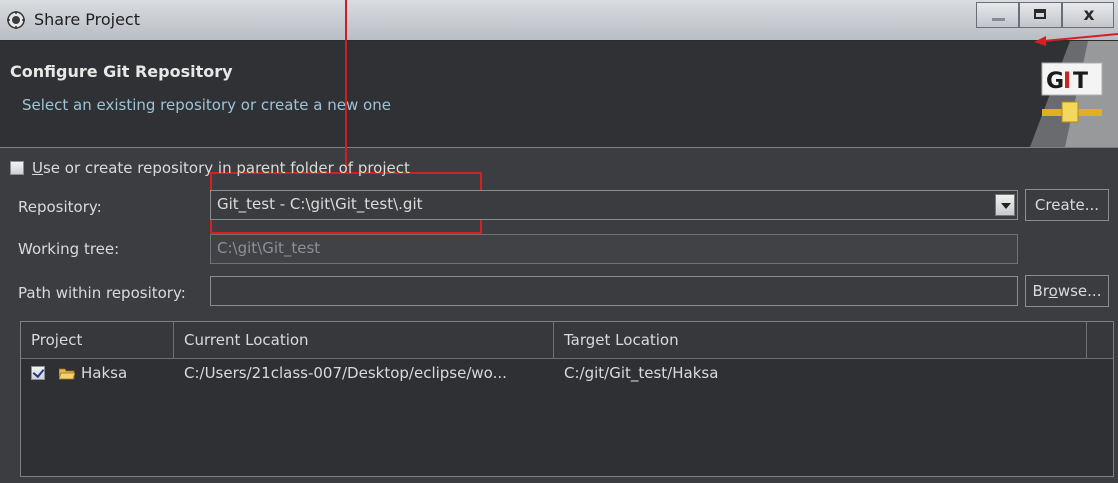 This screenshot has height=483, width=1118. Describe the element at coordinates (1067, 81) in the screenshot. I see `svg-text: I` at that location.